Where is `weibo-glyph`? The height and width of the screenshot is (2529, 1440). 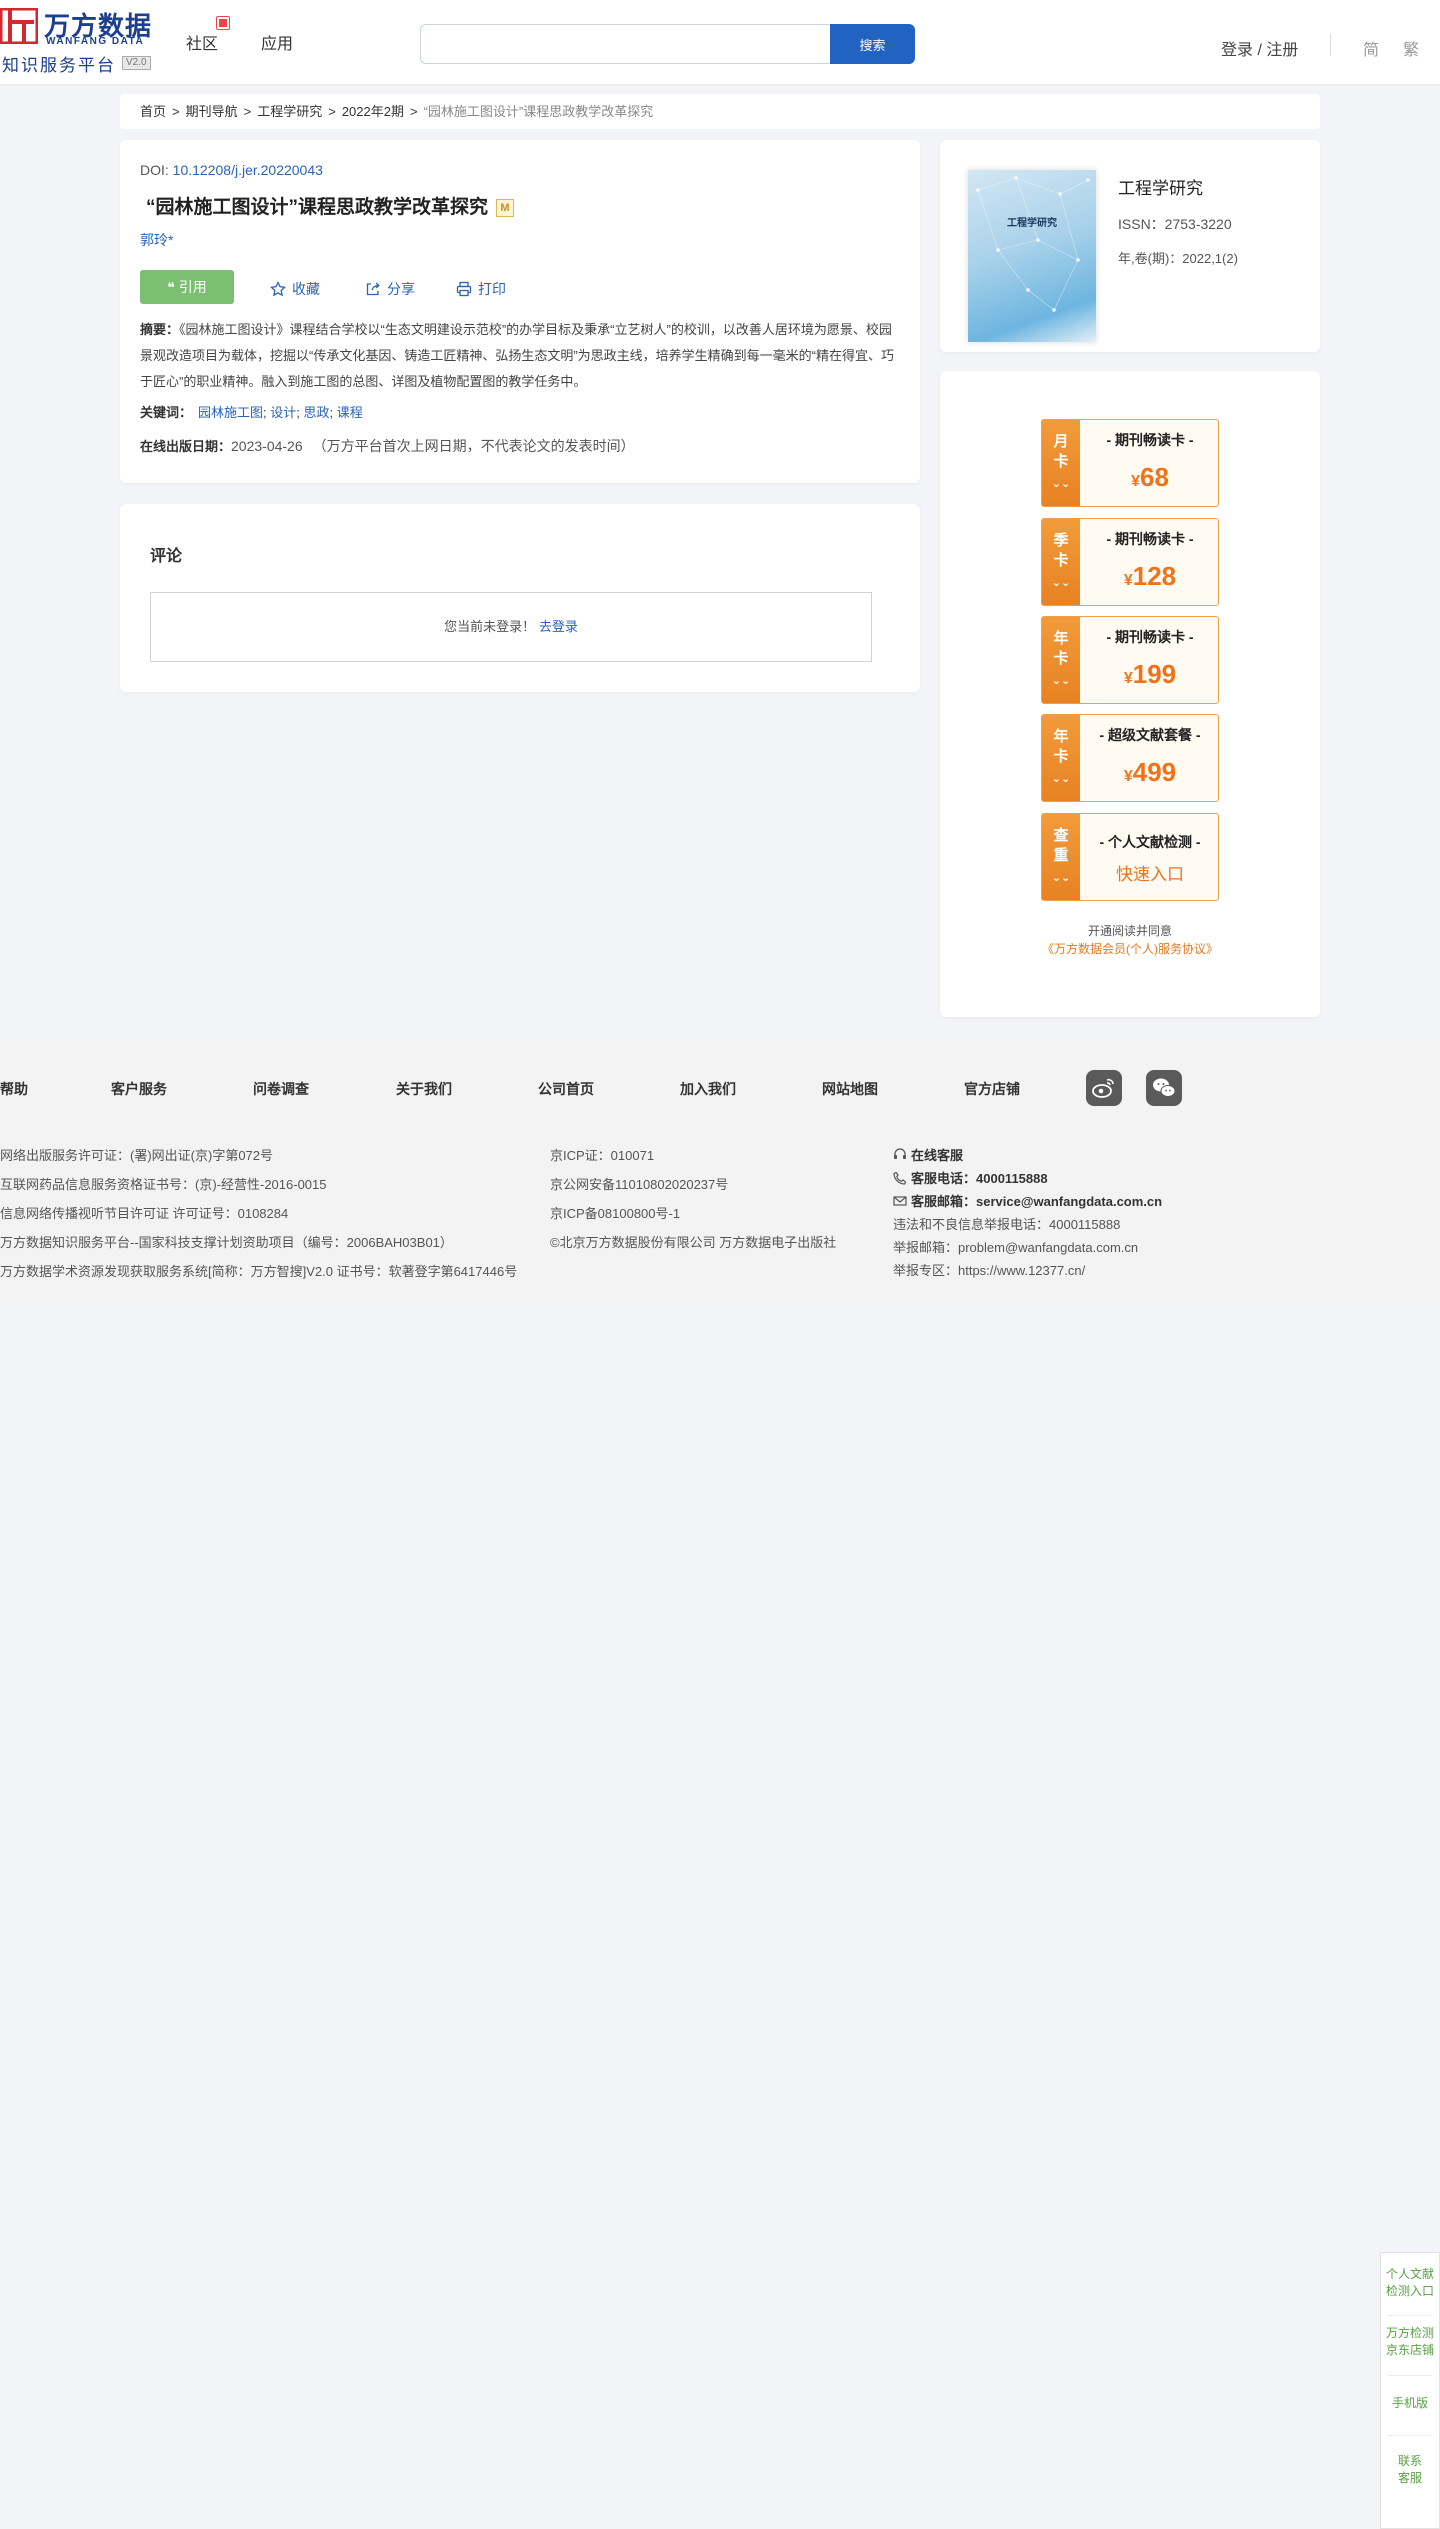
weibo-glyph is located at coordinates (1103, 1088).